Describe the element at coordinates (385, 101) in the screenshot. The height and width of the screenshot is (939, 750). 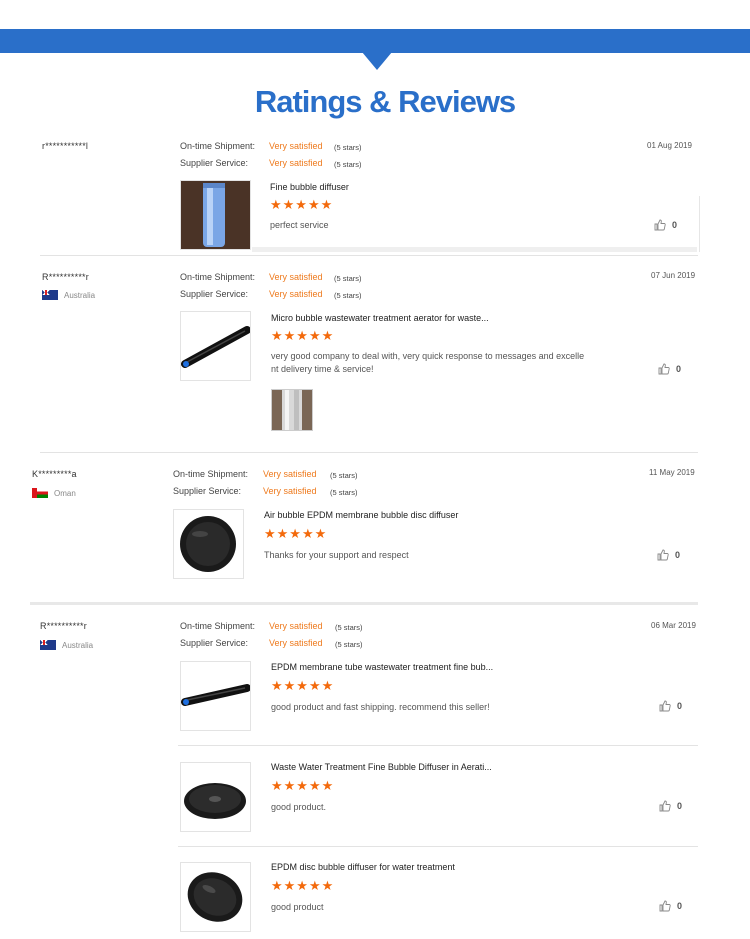
I see `page-title: Ratings & Reviews` at that location.